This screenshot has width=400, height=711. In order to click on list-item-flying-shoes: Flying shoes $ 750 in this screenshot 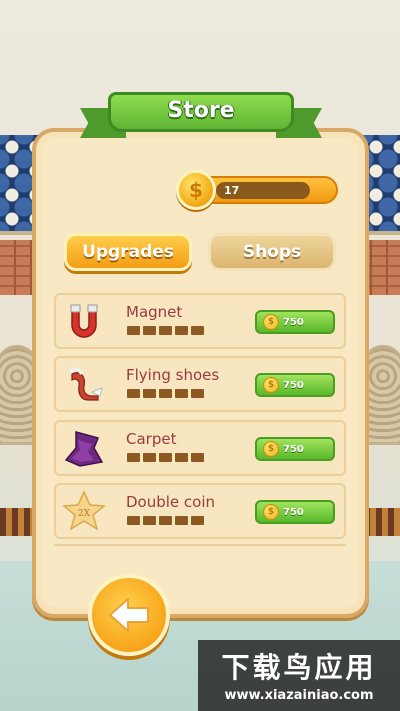, I will do `click(200, 384)`.